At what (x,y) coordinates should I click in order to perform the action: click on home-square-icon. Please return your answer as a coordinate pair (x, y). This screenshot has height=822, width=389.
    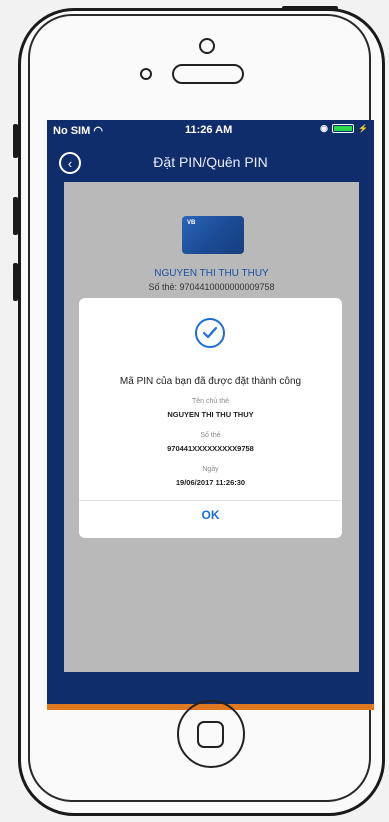
    Looking at the image, I should click on (210, 734).